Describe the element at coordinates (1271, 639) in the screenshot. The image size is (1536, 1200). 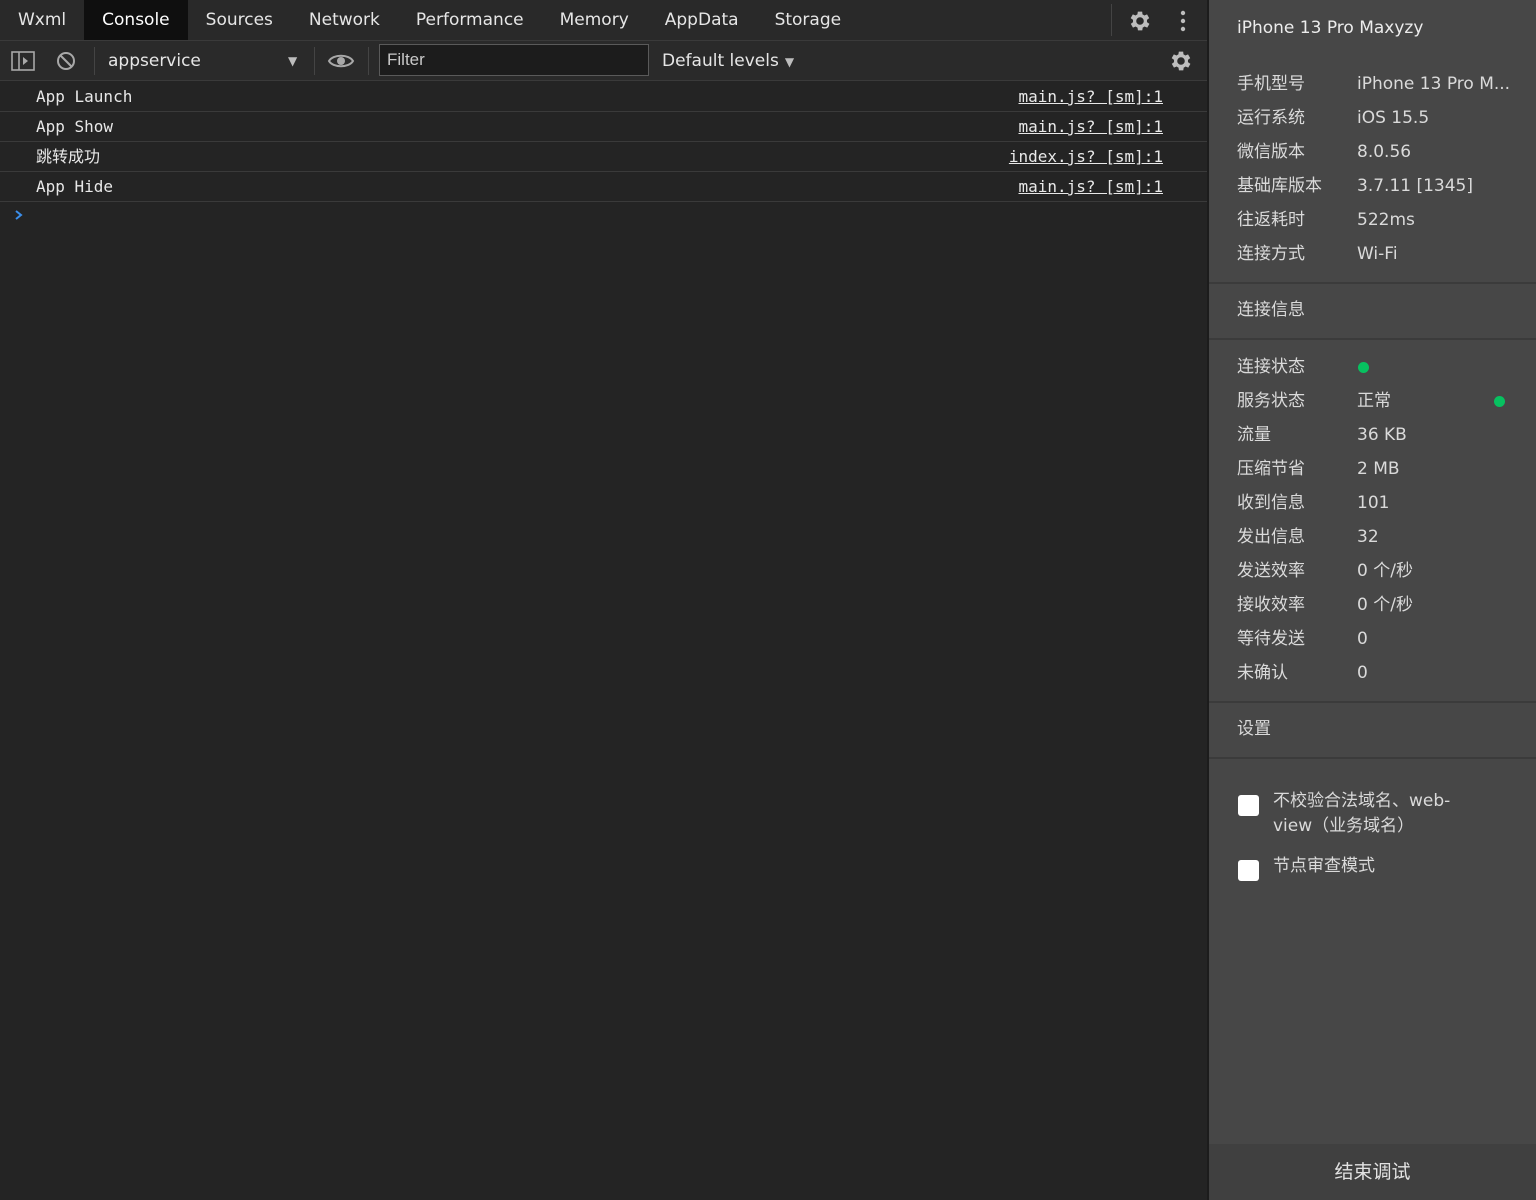
I see `info-label: 等待发送` at that location.